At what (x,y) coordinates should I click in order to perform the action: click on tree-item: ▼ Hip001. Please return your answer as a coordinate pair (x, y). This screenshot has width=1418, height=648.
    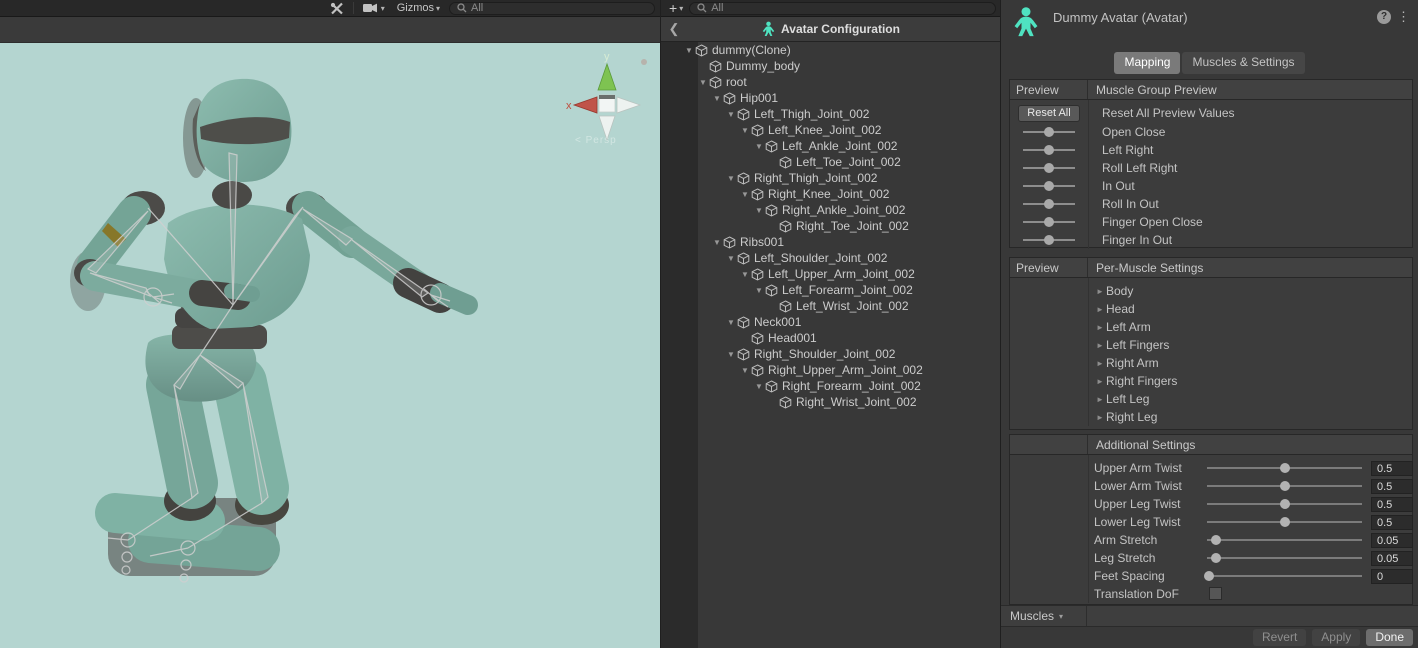
    Looking at the image, I should click on (830, 98).